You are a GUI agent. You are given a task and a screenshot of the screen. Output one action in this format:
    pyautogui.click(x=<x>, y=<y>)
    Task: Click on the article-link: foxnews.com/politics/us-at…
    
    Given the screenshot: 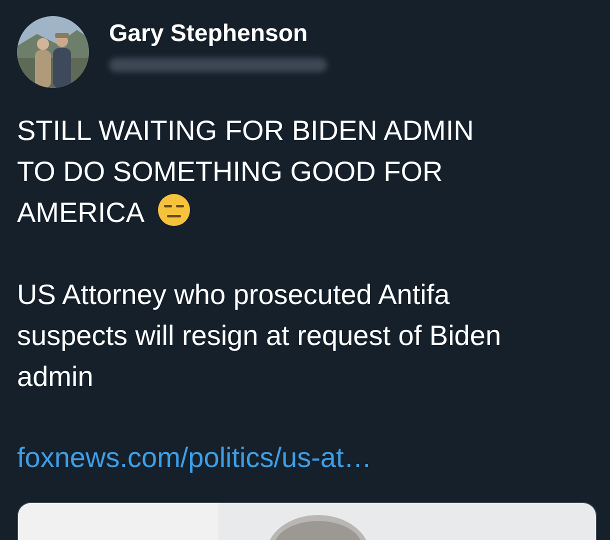 What is the action you would take?
    pyautogui.click(x=194, y=457)
    